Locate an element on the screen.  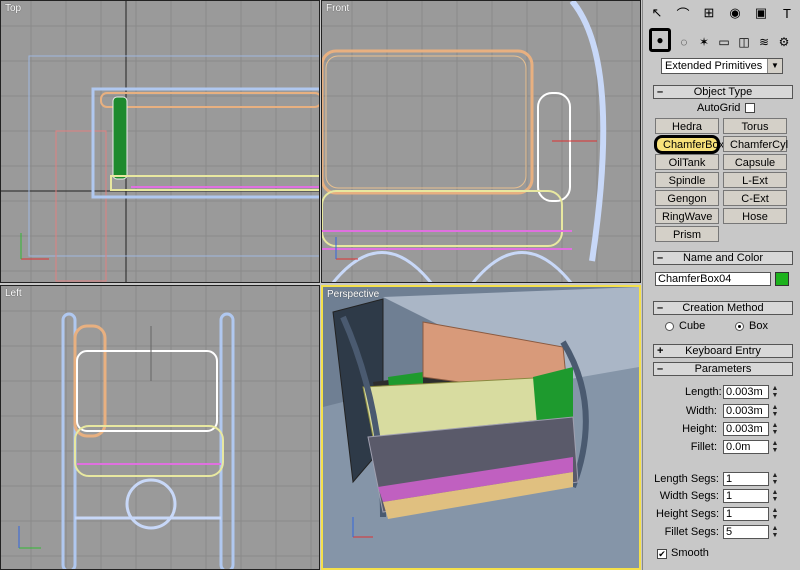
height-spinner: ▲ ▼ is located at coordinates (775, 429).